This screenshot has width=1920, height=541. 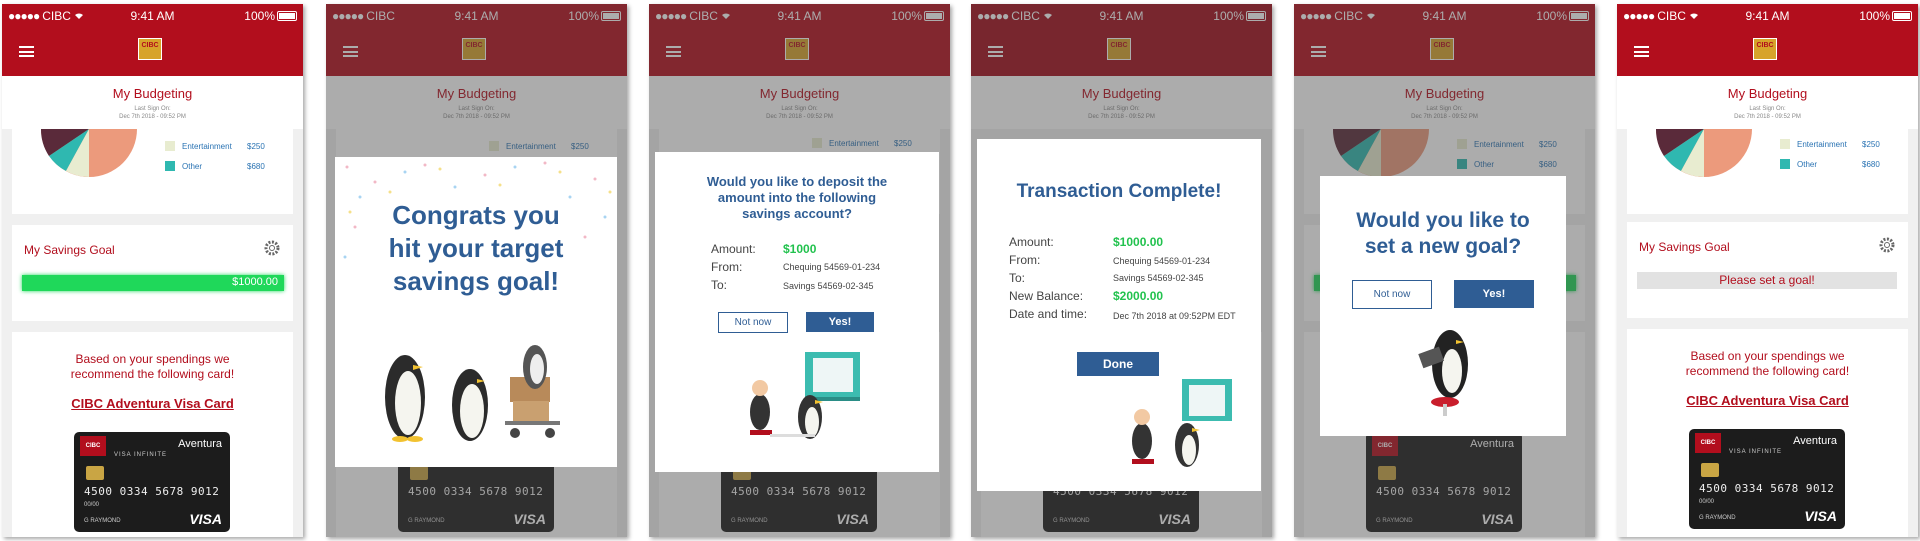 I want to click on new-balance-label: New Balance:, so click(x=1046, y=296).